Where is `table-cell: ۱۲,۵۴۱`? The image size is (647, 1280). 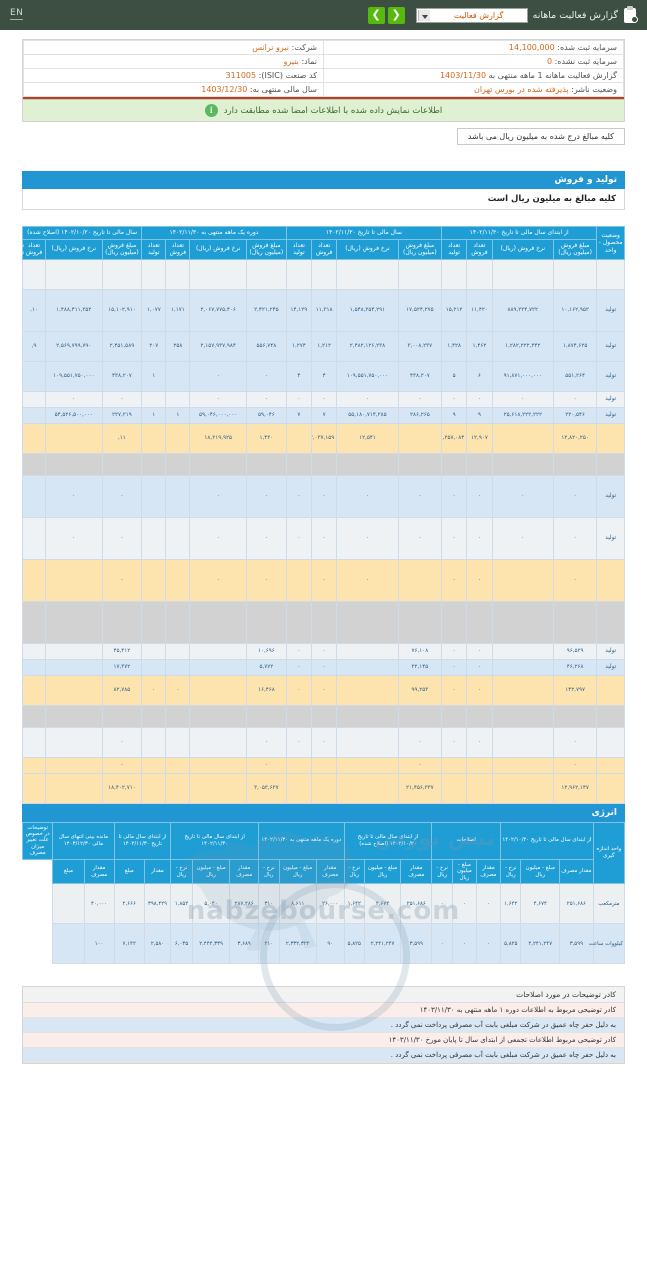 table-cell: ۱۲,۵۴۱ is located at coordinates (367, 438).